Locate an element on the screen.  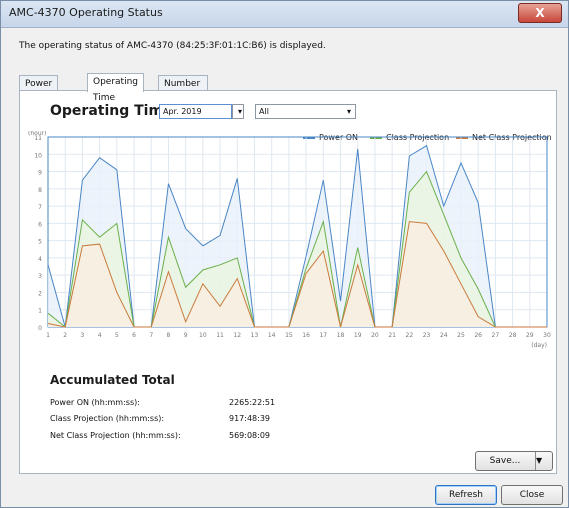
accumulated-label-net-class-projection: Net Class Projection (hh:mm:ss): is located at coordinates (115, 435).